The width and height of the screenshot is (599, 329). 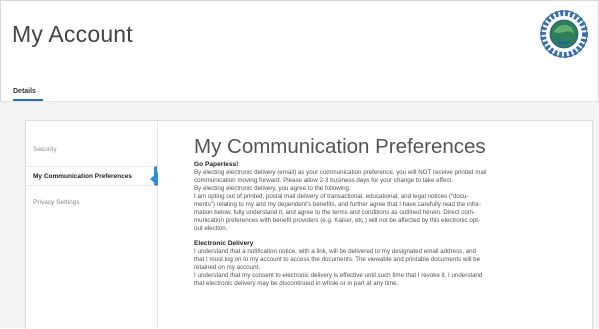 I want to click on sidebar-item-privacy-settings: Privacy Settings, so click(x=91, y=203).